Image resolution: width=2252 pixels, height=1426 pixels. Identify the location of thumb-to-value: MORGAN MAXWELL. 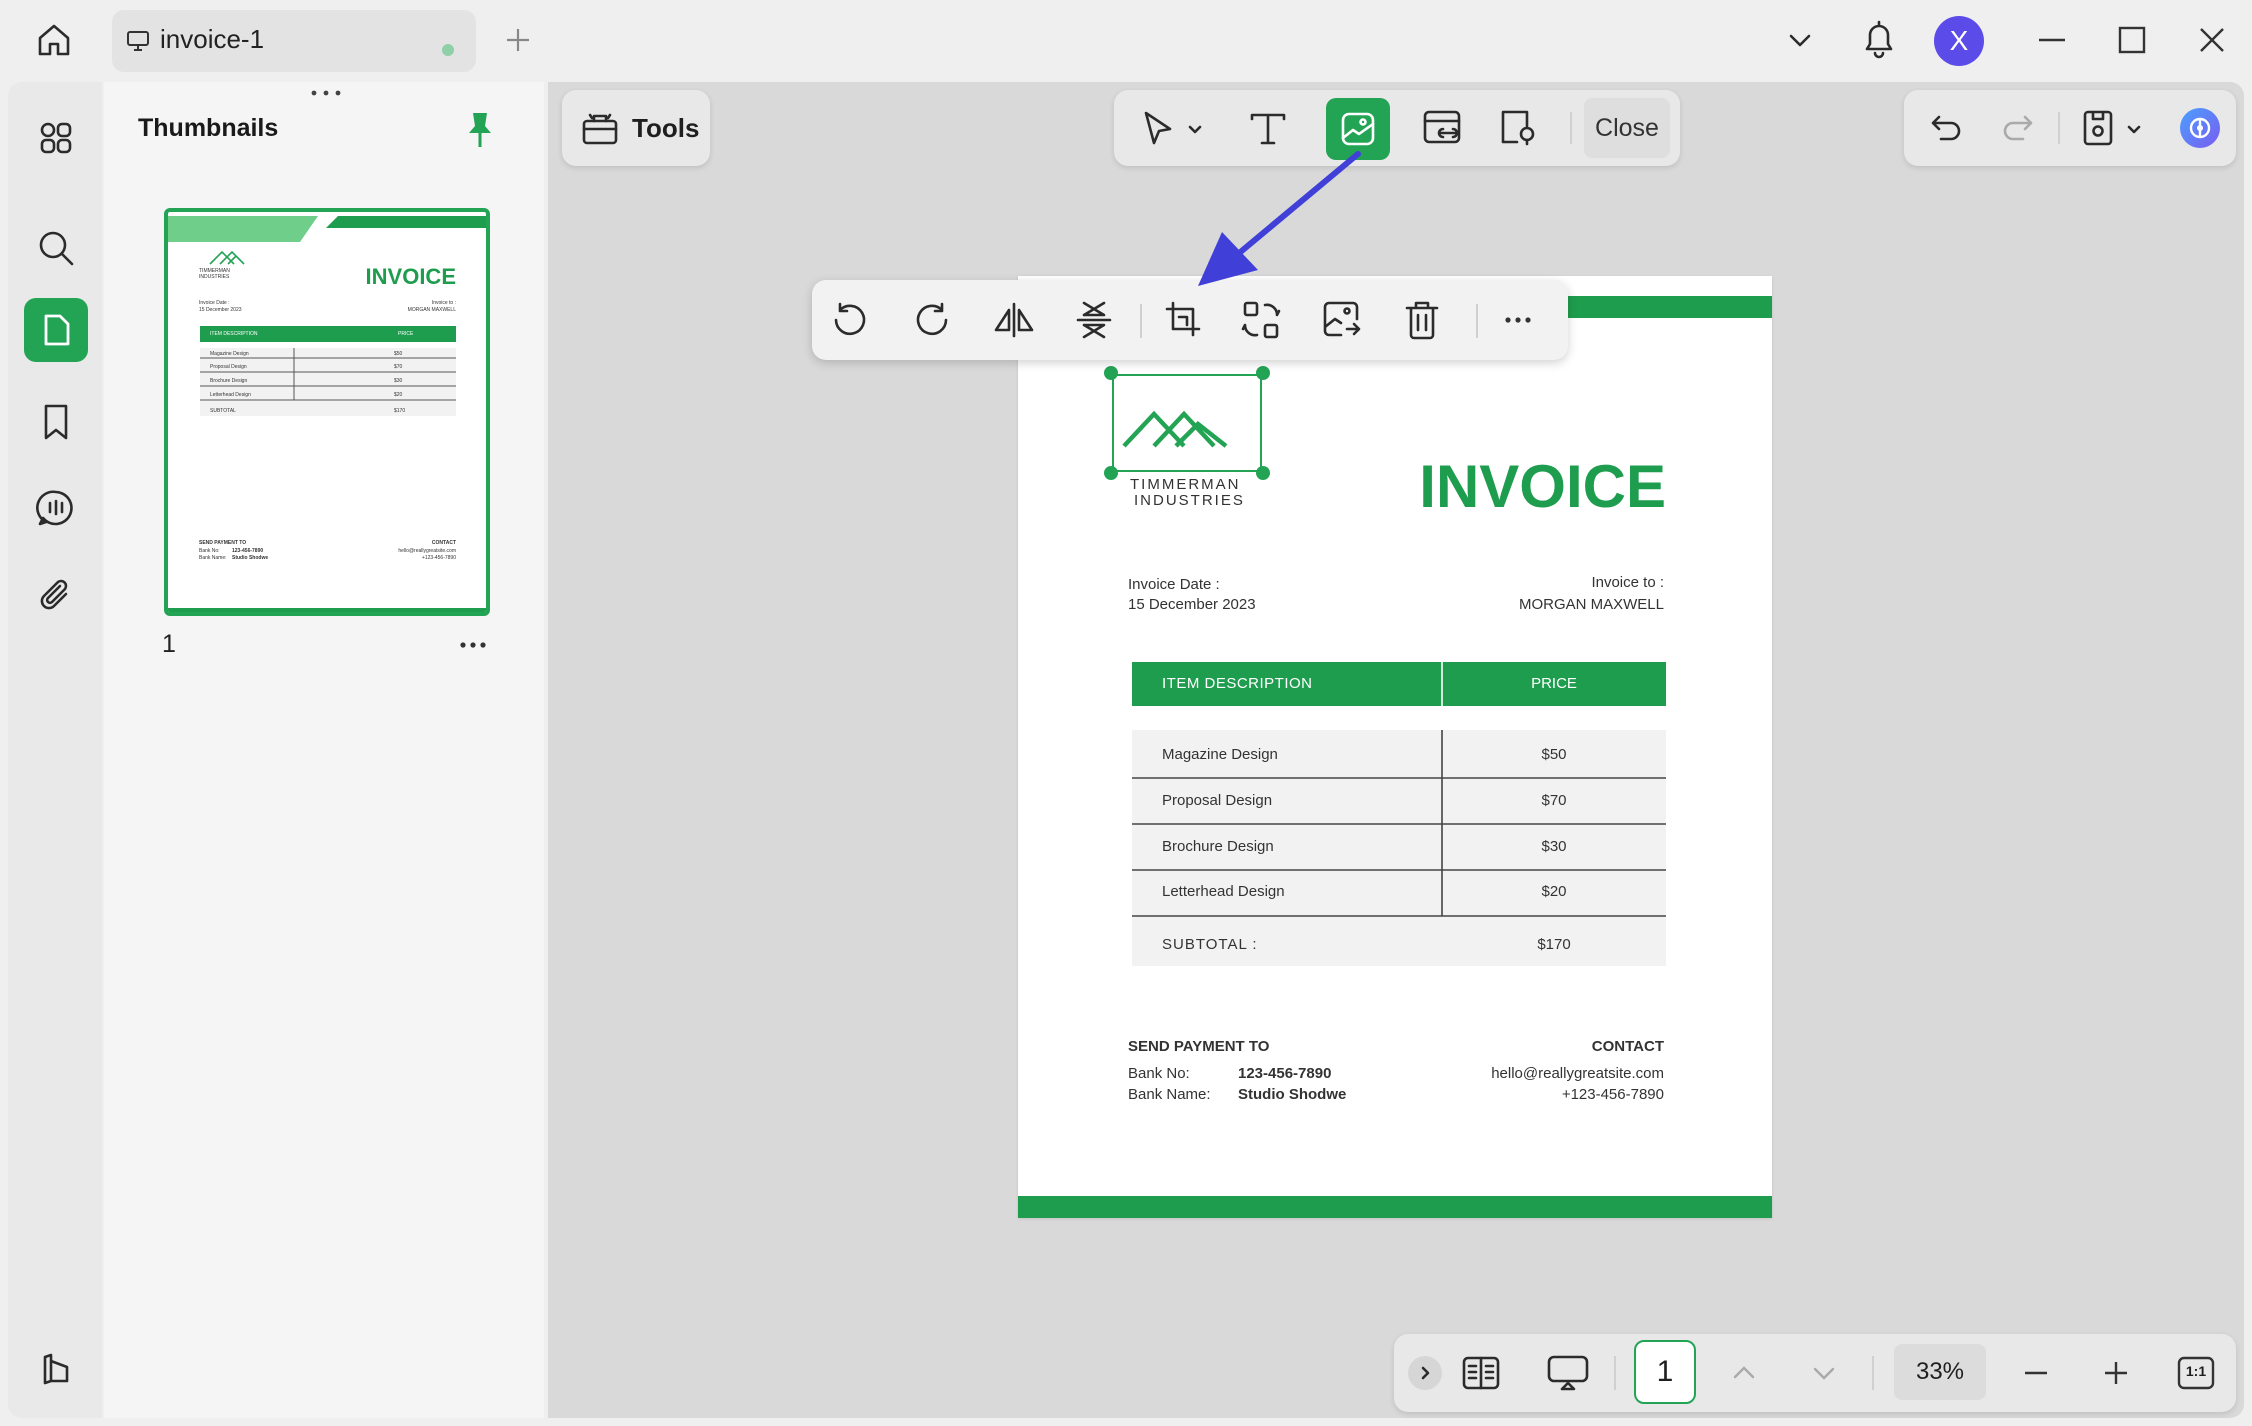
(431, 310).